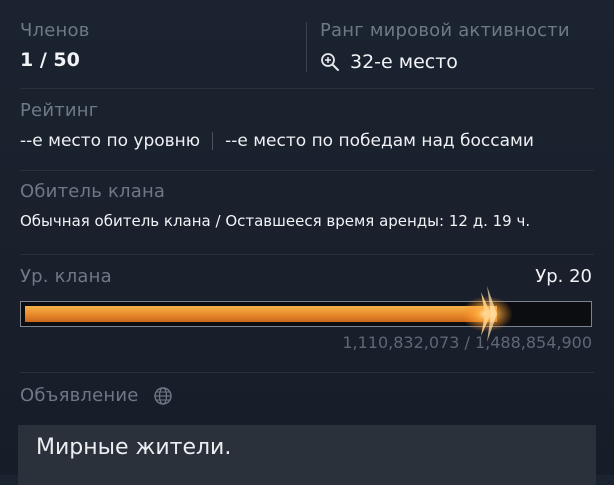  I want to click on world-rank-value: 32-е место, so click(404, 62).